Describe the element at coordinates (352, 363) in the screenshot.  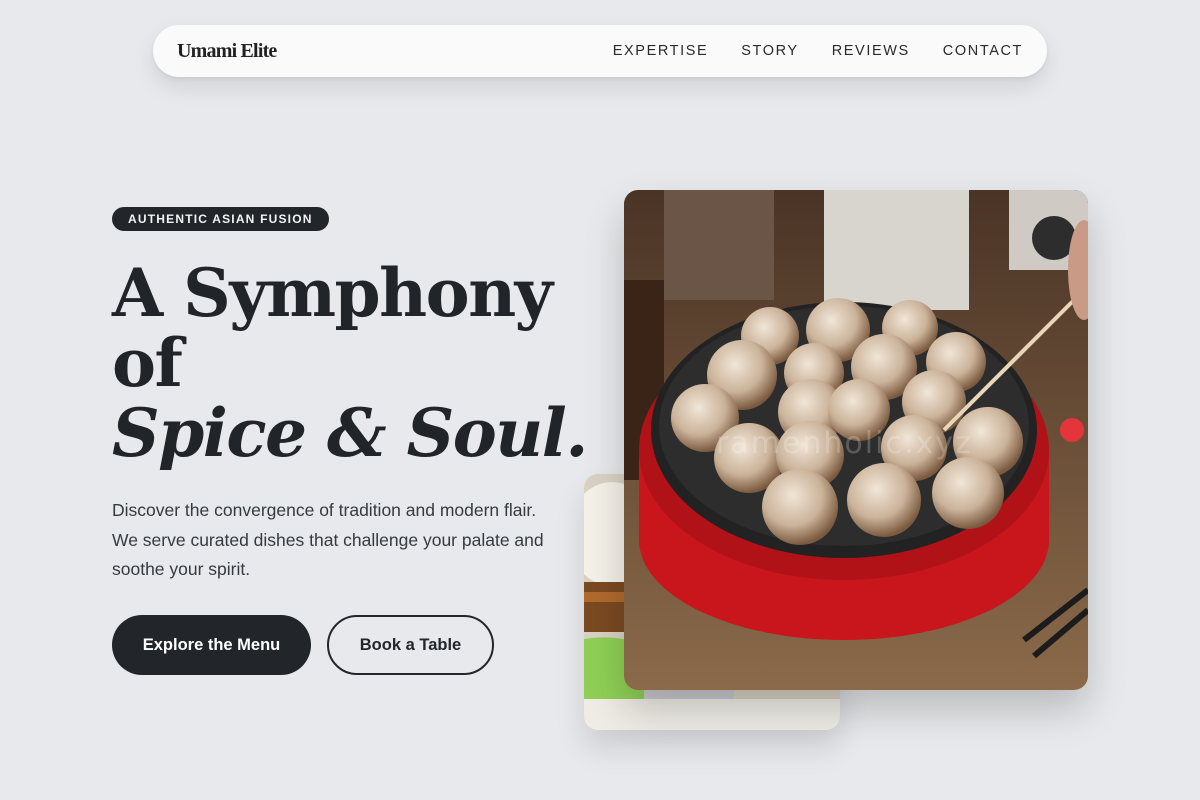
I see `hero-headline: A Symphony of Spice & Soul.` at that location.